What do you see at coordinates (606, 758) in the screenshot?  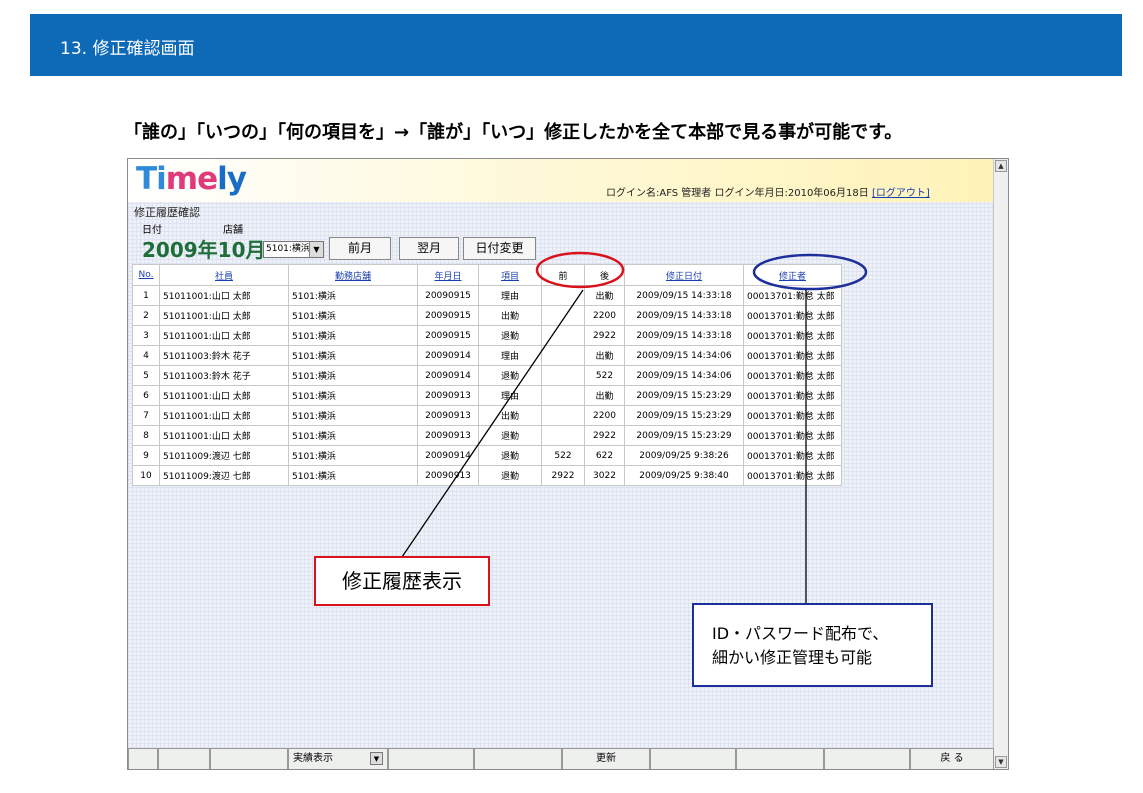 I see `update-button: 更新` at bounding box center [606, 758].